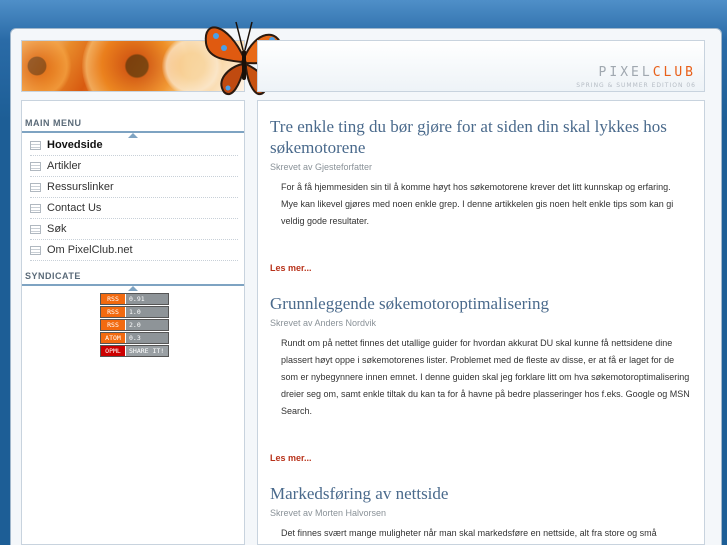 Image resolution: width=727 pixels, height=545 pixels. Describe the element at coordinates (134, 208) in the screenshot. I see `menu-item-contact-us: Contact Us` at that location.